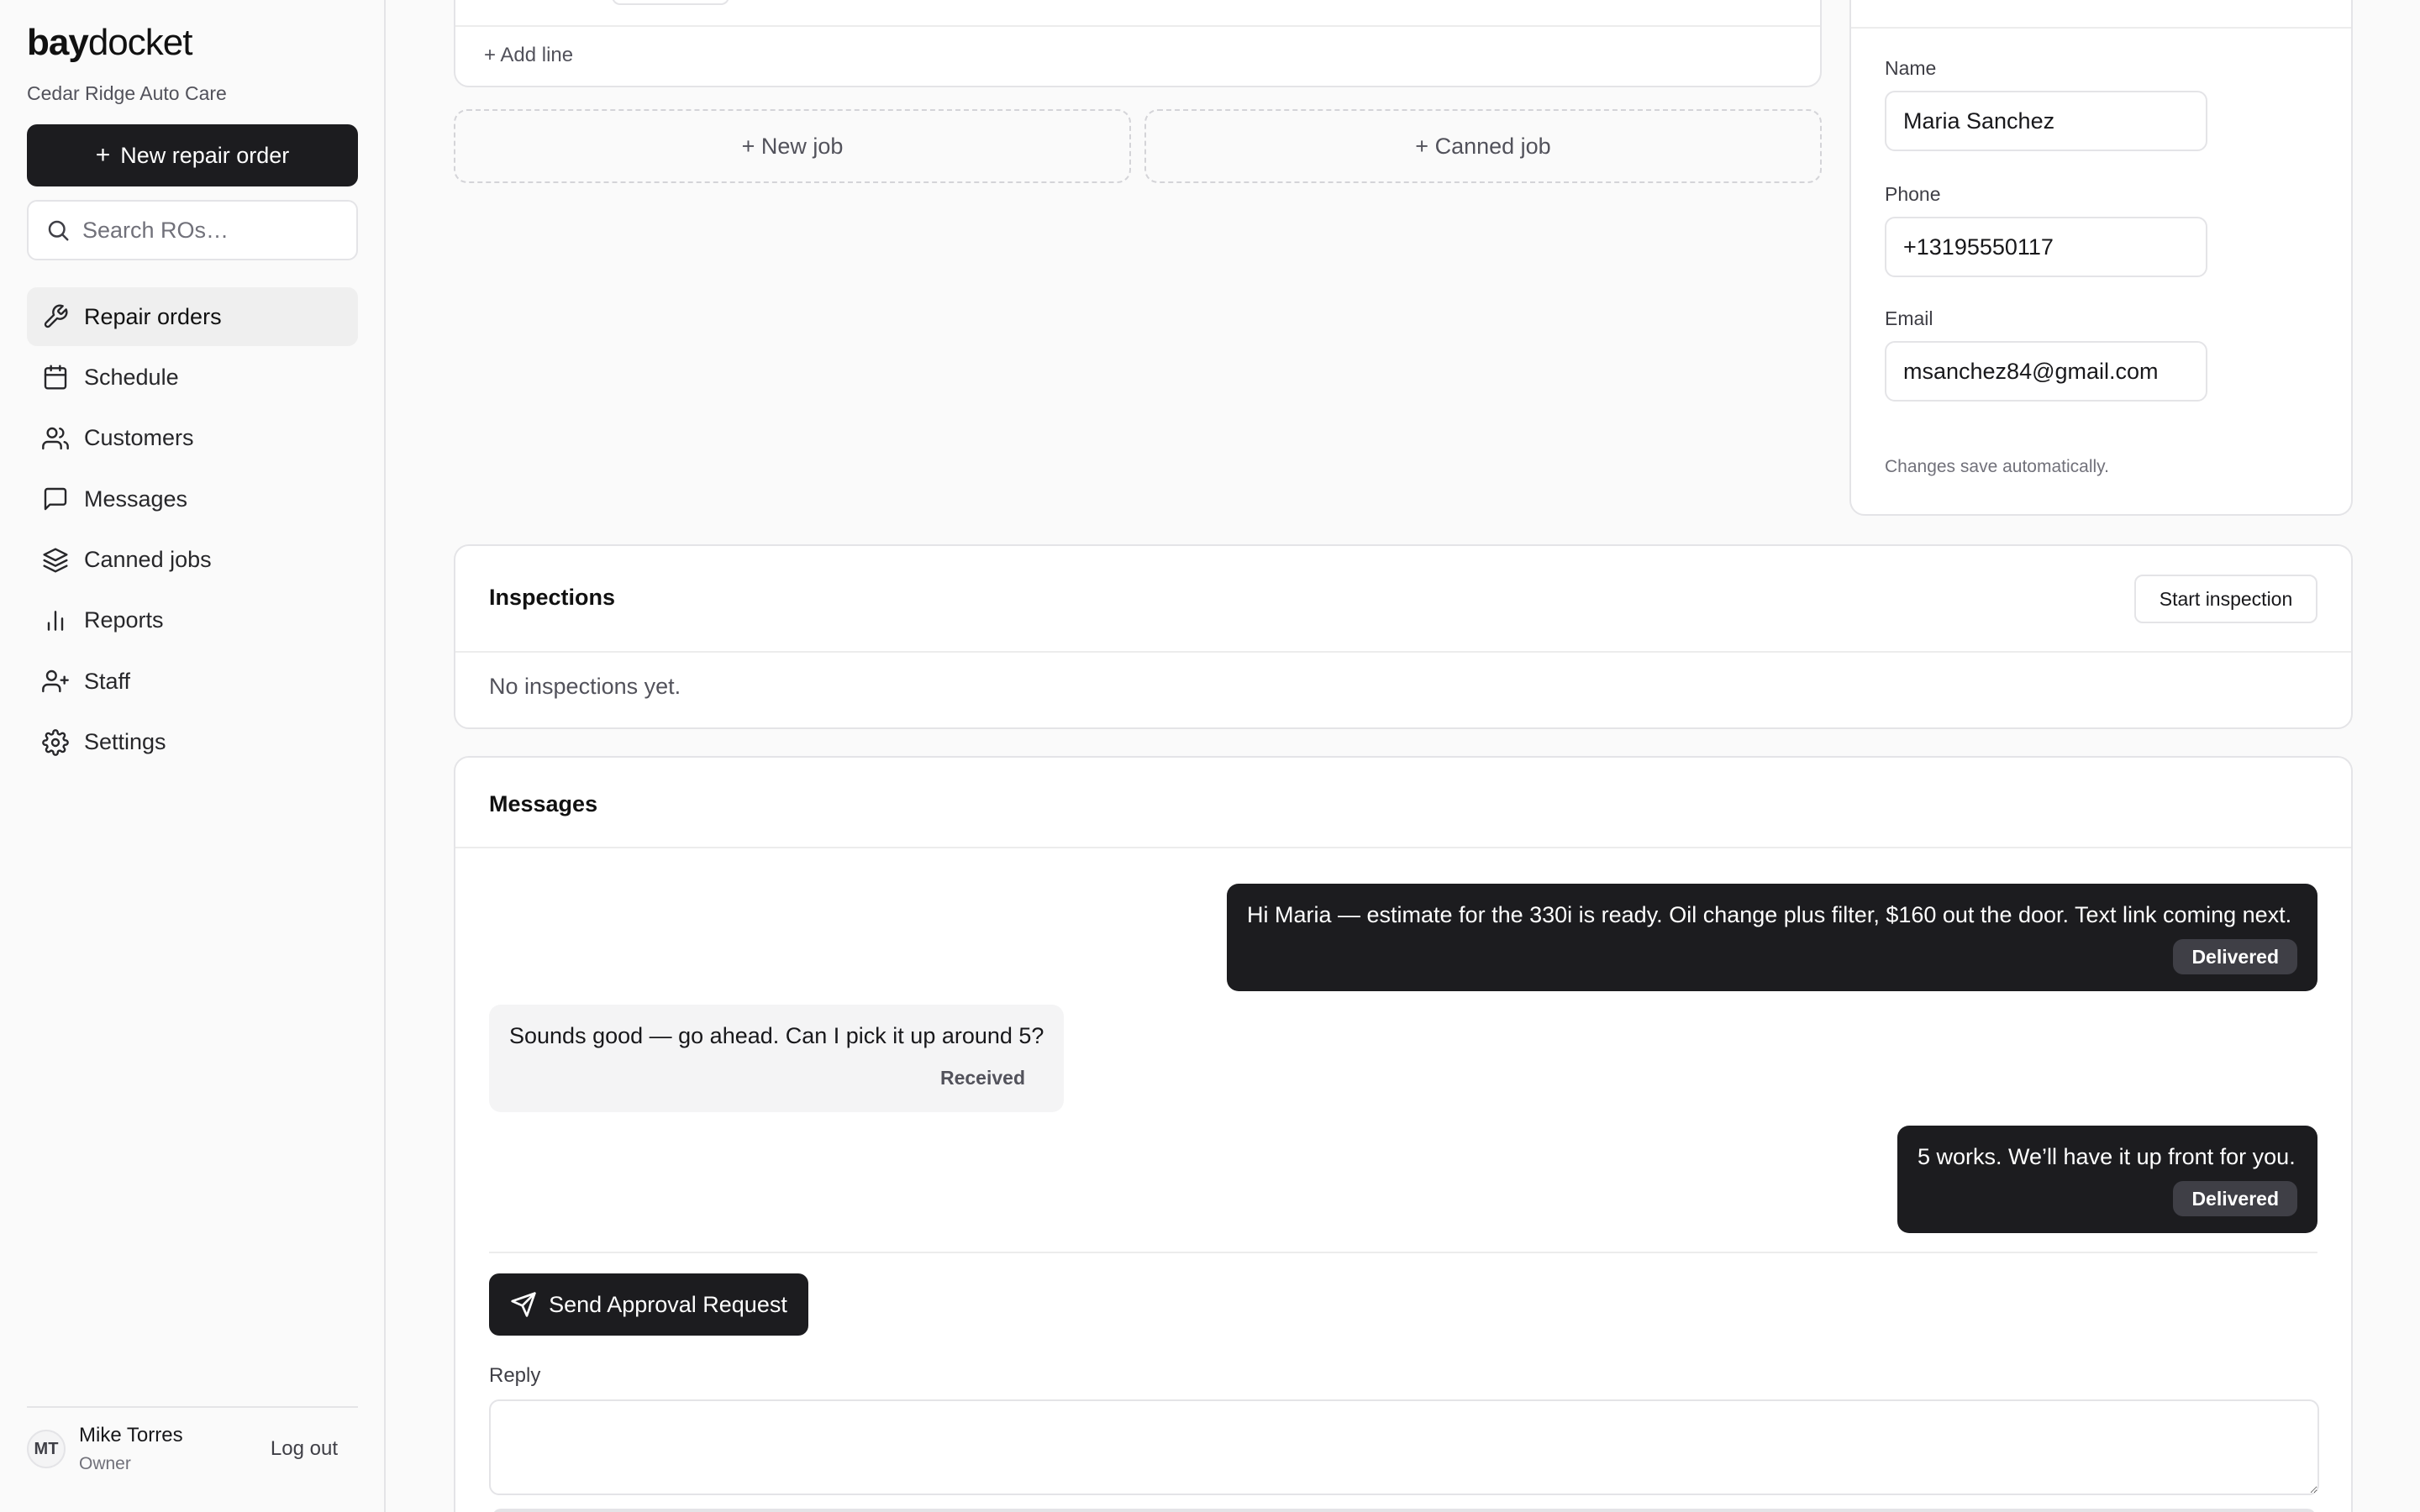 Image resolution: width=2420 pixels, height=1512 pixels. I want to click on inspections-empty-text: No inspections yet., so click(585, 686).